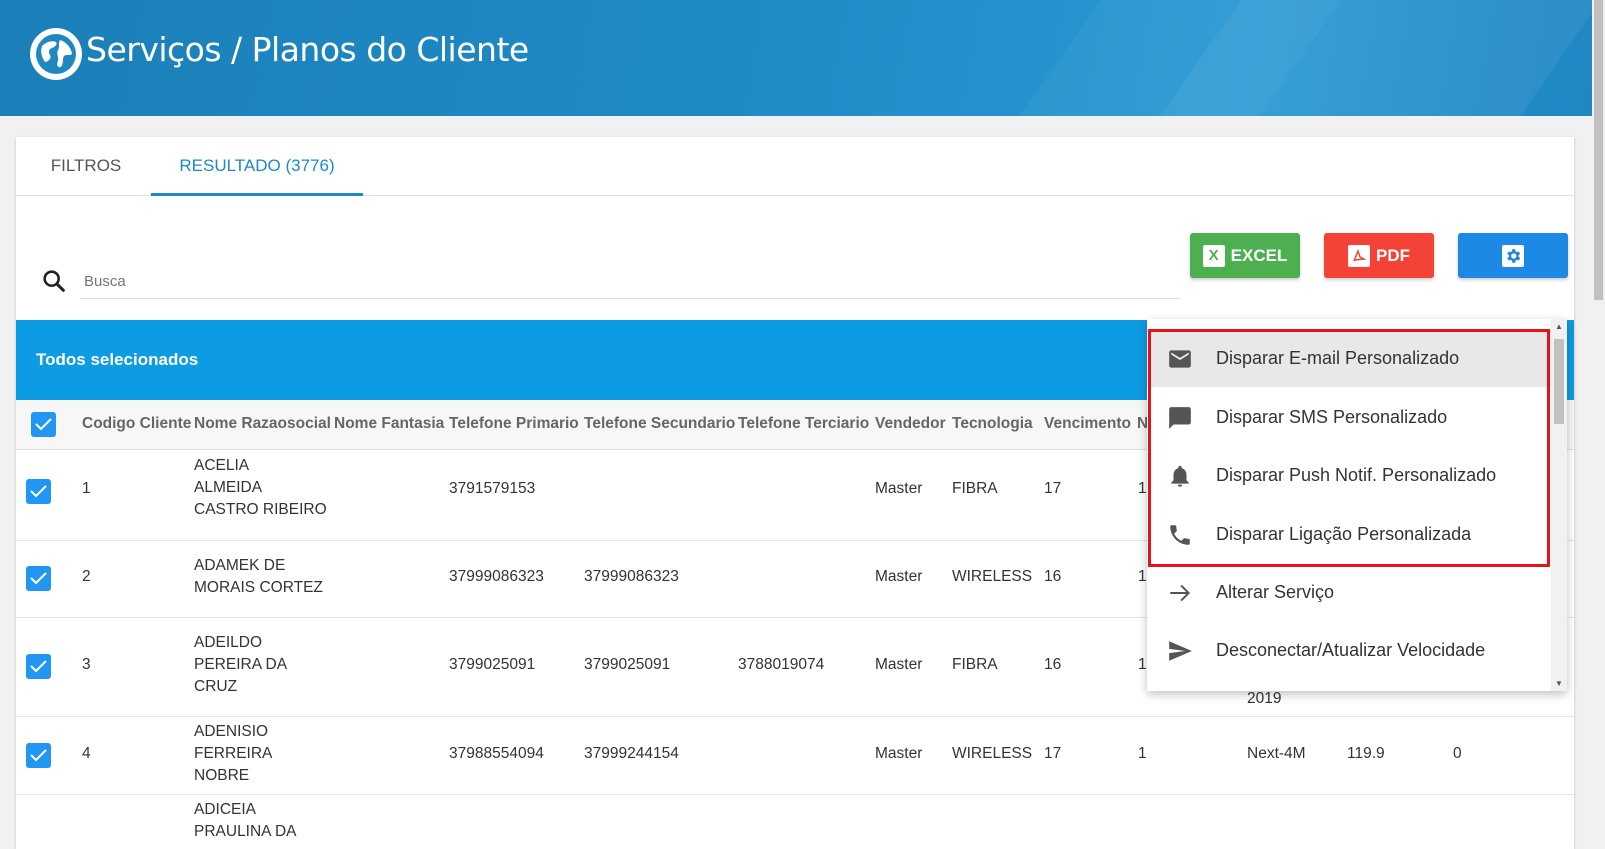 The width and height of the screenshot is (1605, 849). Describe the element at coordinates (492, 664) in the screenshot. I see `cell-tel1: 3799025091` at that location.